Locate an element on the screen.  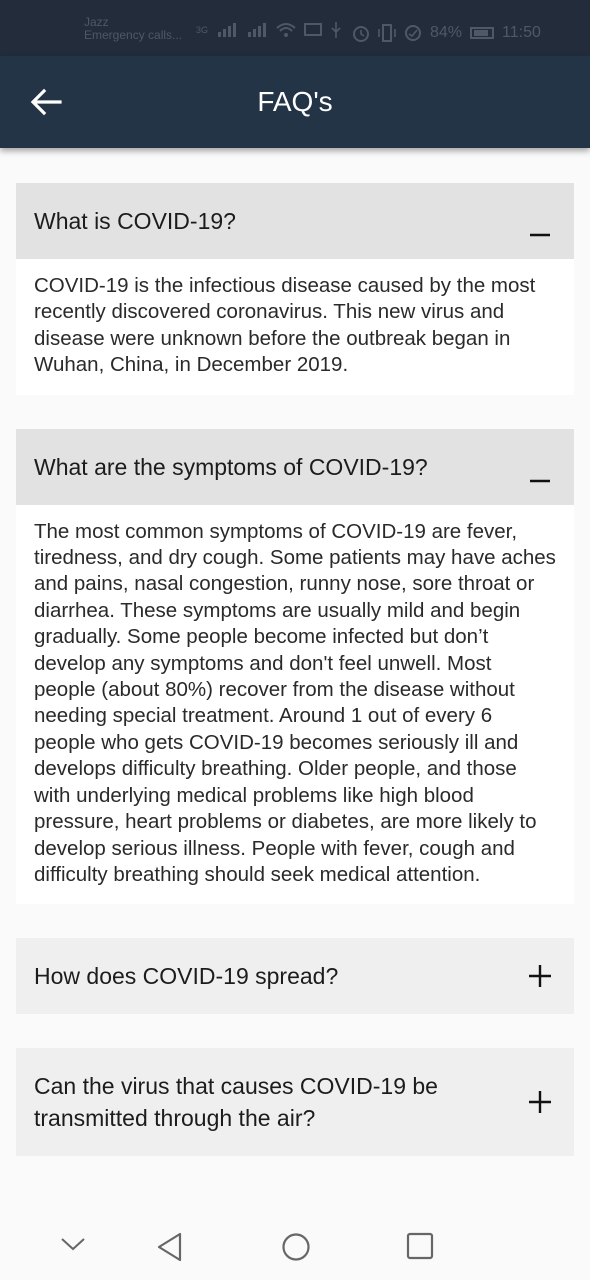
faq-header: What is COVID-19? is located at coordinates (295, 221).